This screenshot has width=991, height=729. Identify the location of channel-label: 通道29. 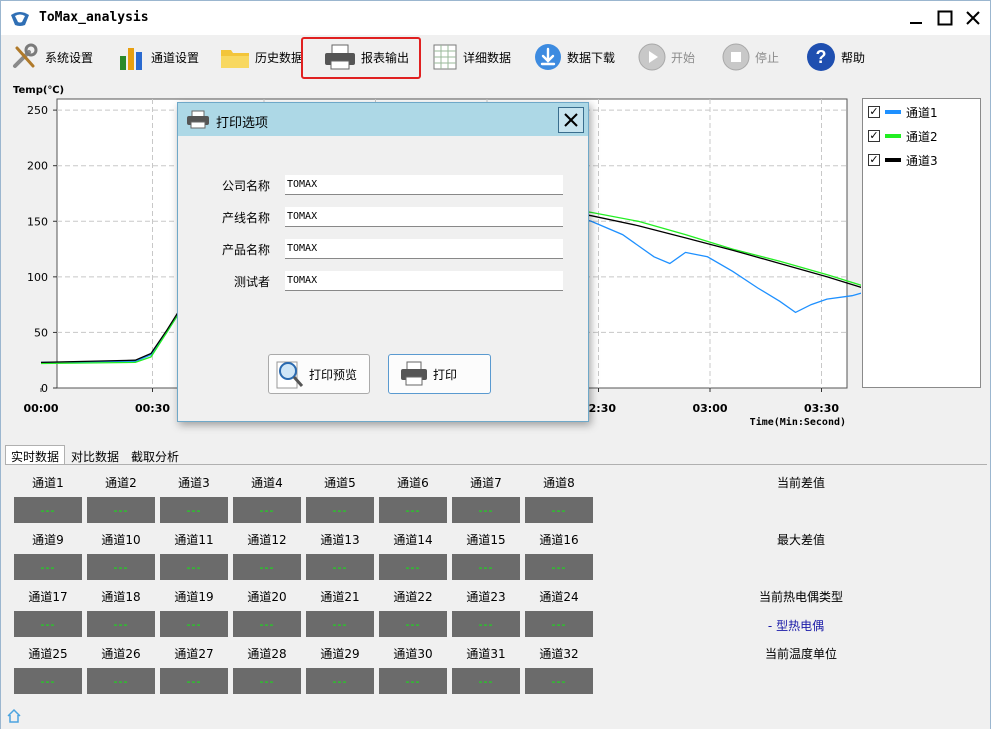
(340, 654).